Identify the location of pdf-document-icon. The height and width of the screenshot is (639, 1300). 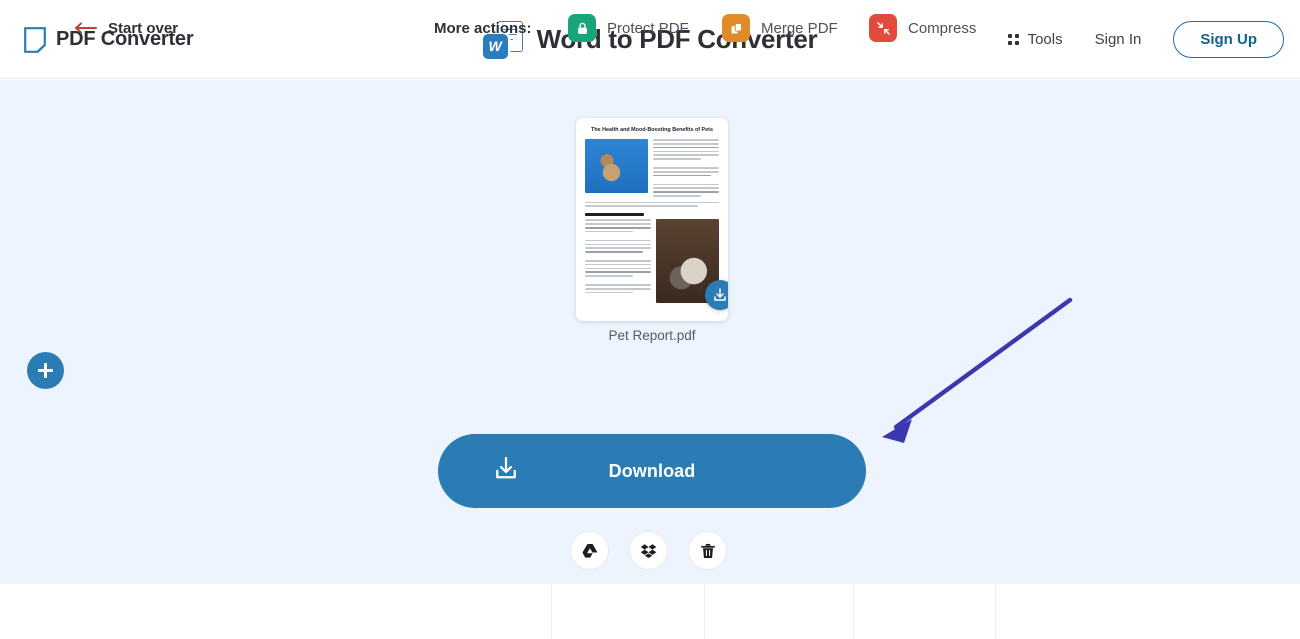
(35, 39).